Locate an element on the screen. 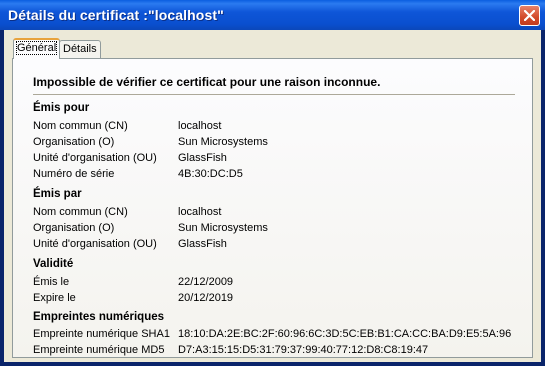 The width and height of the screenshot is (545, 366). sha1-label: Empreinte numérique SHA1 is located at coordinates (101, 334).